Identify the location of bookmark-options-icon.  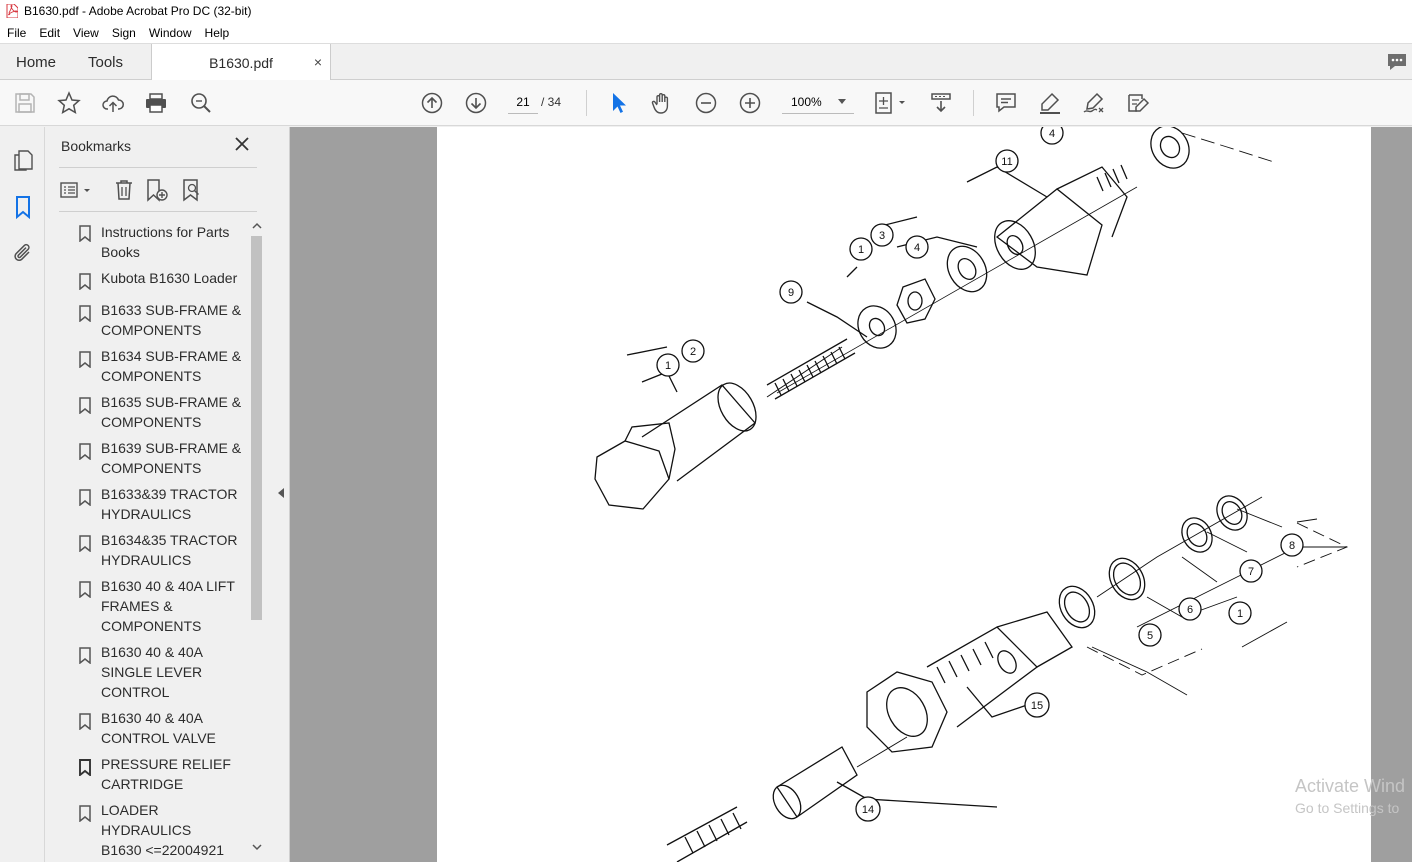
(77, 190).